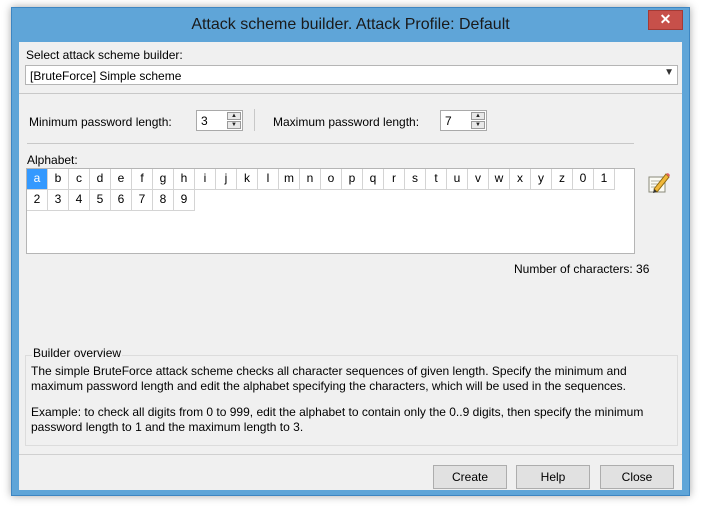 This screenshot has width=710, height=517. I want to click on alphabet-cell: d, so click(100, 179).